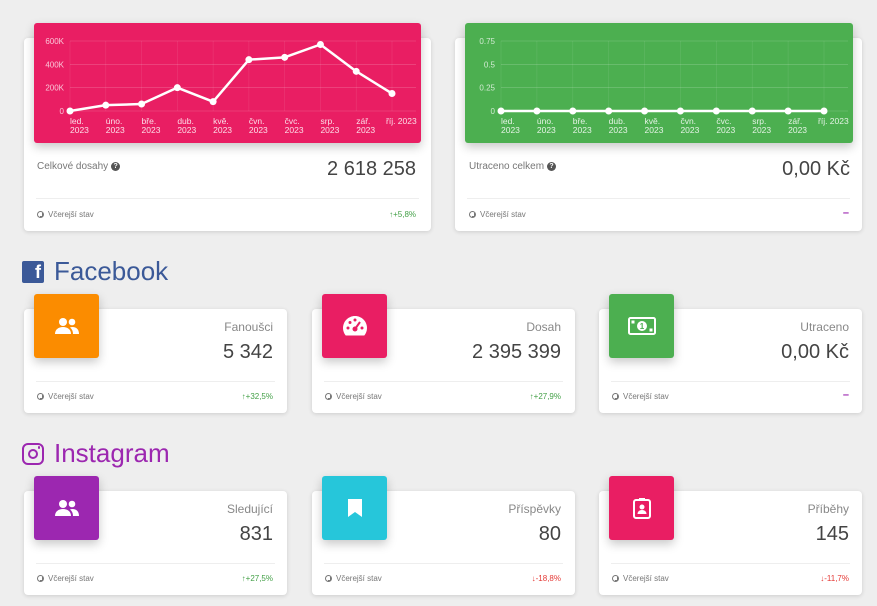  What do you see at coordinates (249, 509) in the screenshot?
I see `instagram-followers-label: Sledující` at bounding box center [249, 509].